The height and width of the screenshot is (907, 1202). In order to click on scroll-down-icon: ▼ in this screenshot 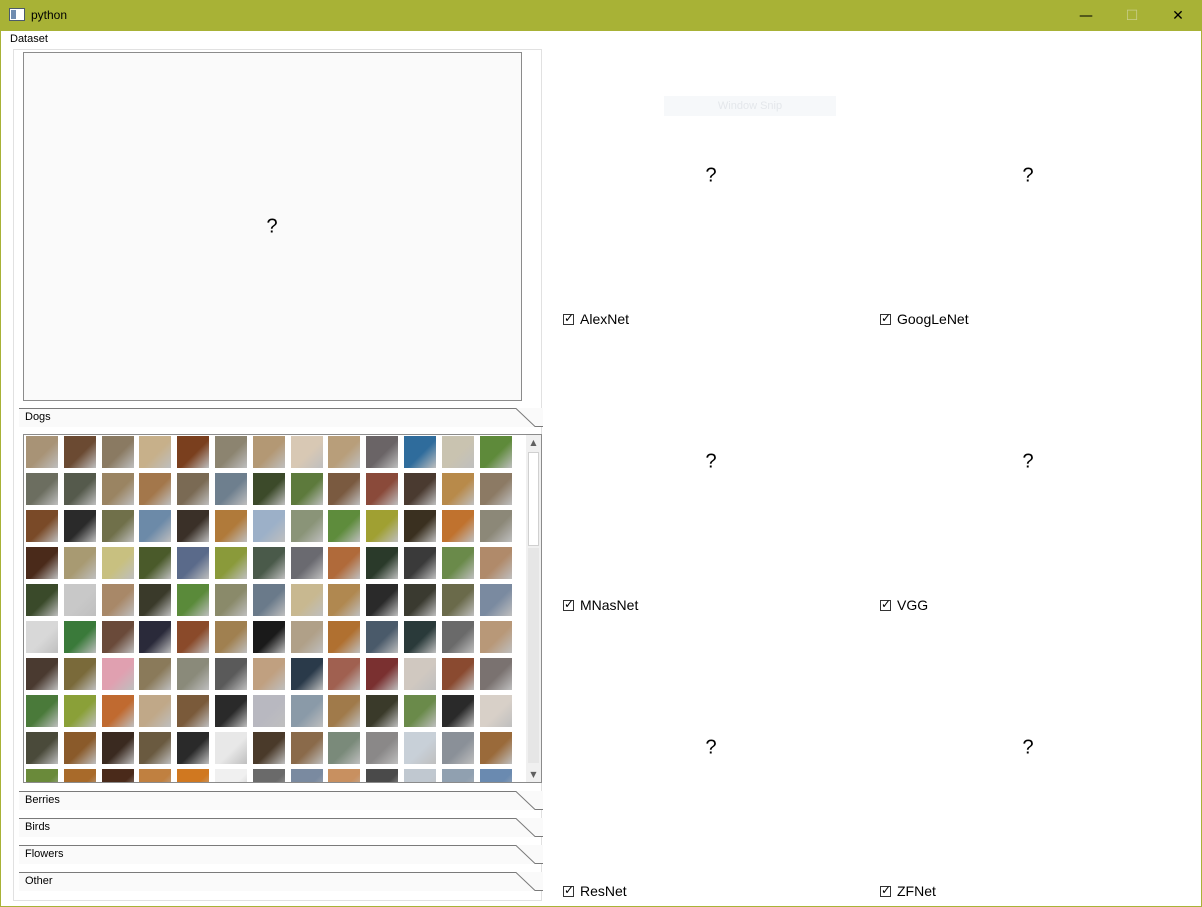, I will do `click(533, 774)`.